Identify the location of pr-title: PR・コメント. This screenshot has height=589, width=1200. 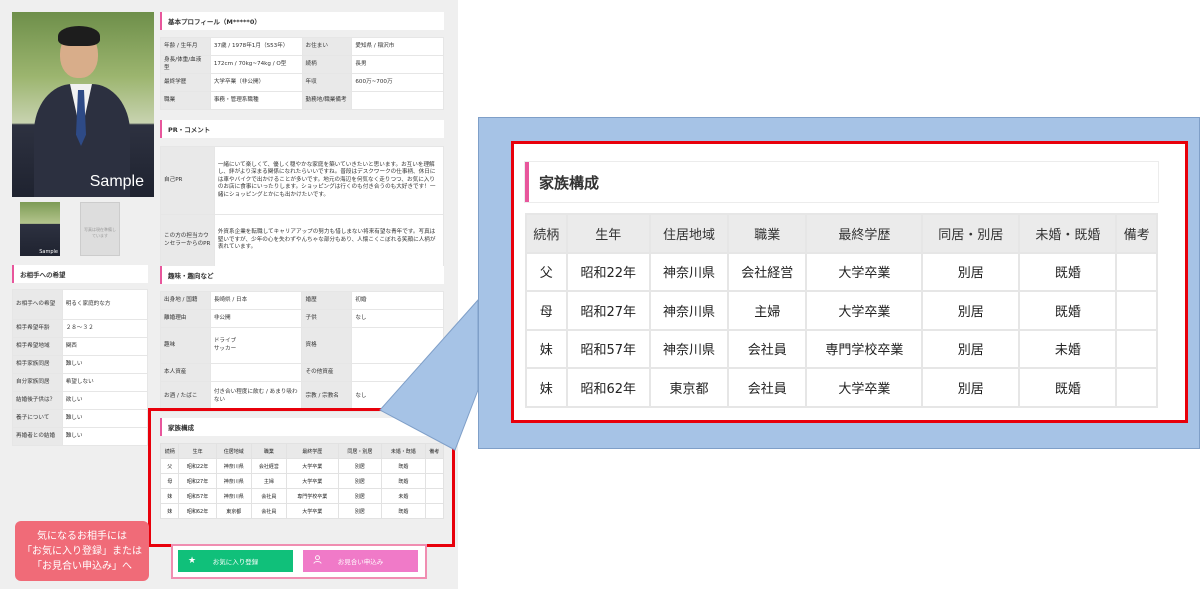
(302, 129).